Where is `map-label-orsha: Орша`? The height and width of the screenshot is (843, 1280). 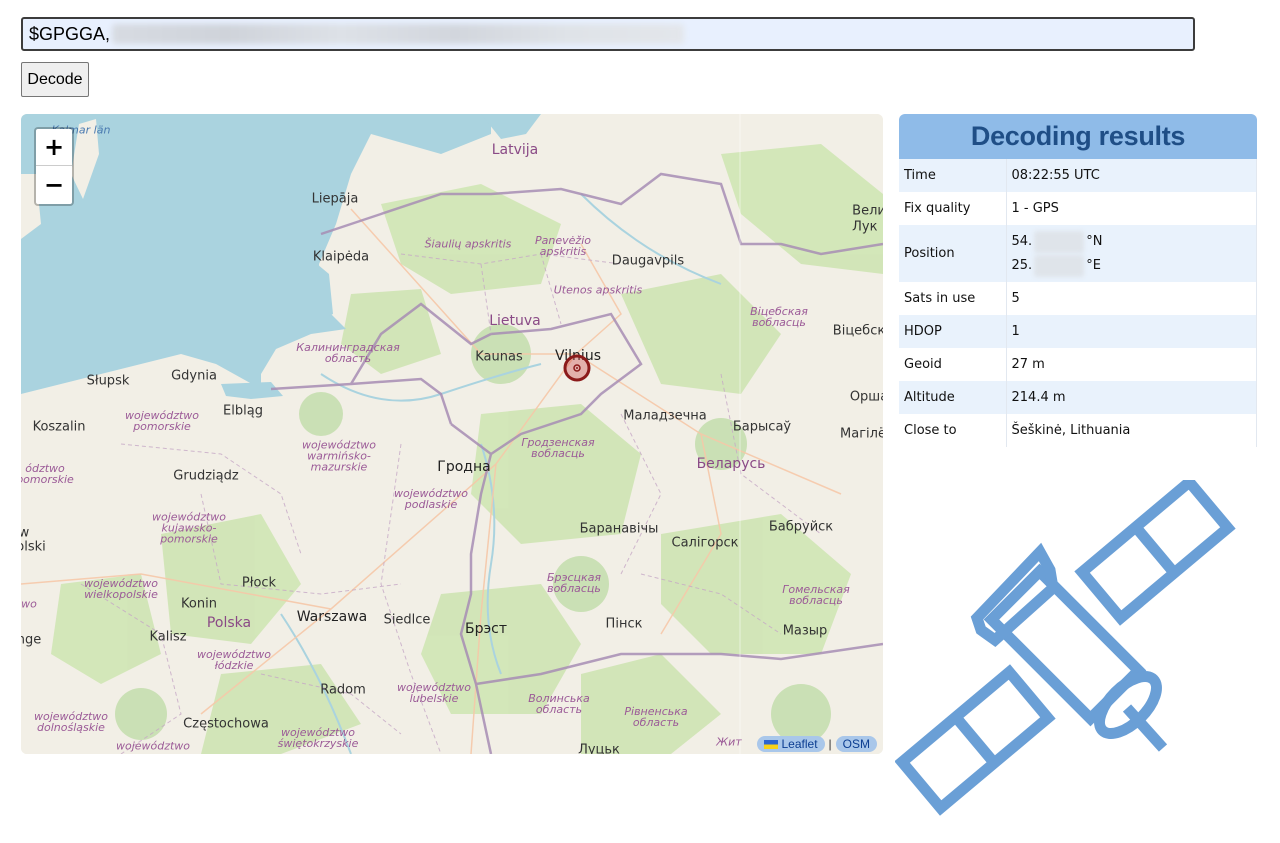 map-label-orsha: Орша is located at coordinates (866, 397).